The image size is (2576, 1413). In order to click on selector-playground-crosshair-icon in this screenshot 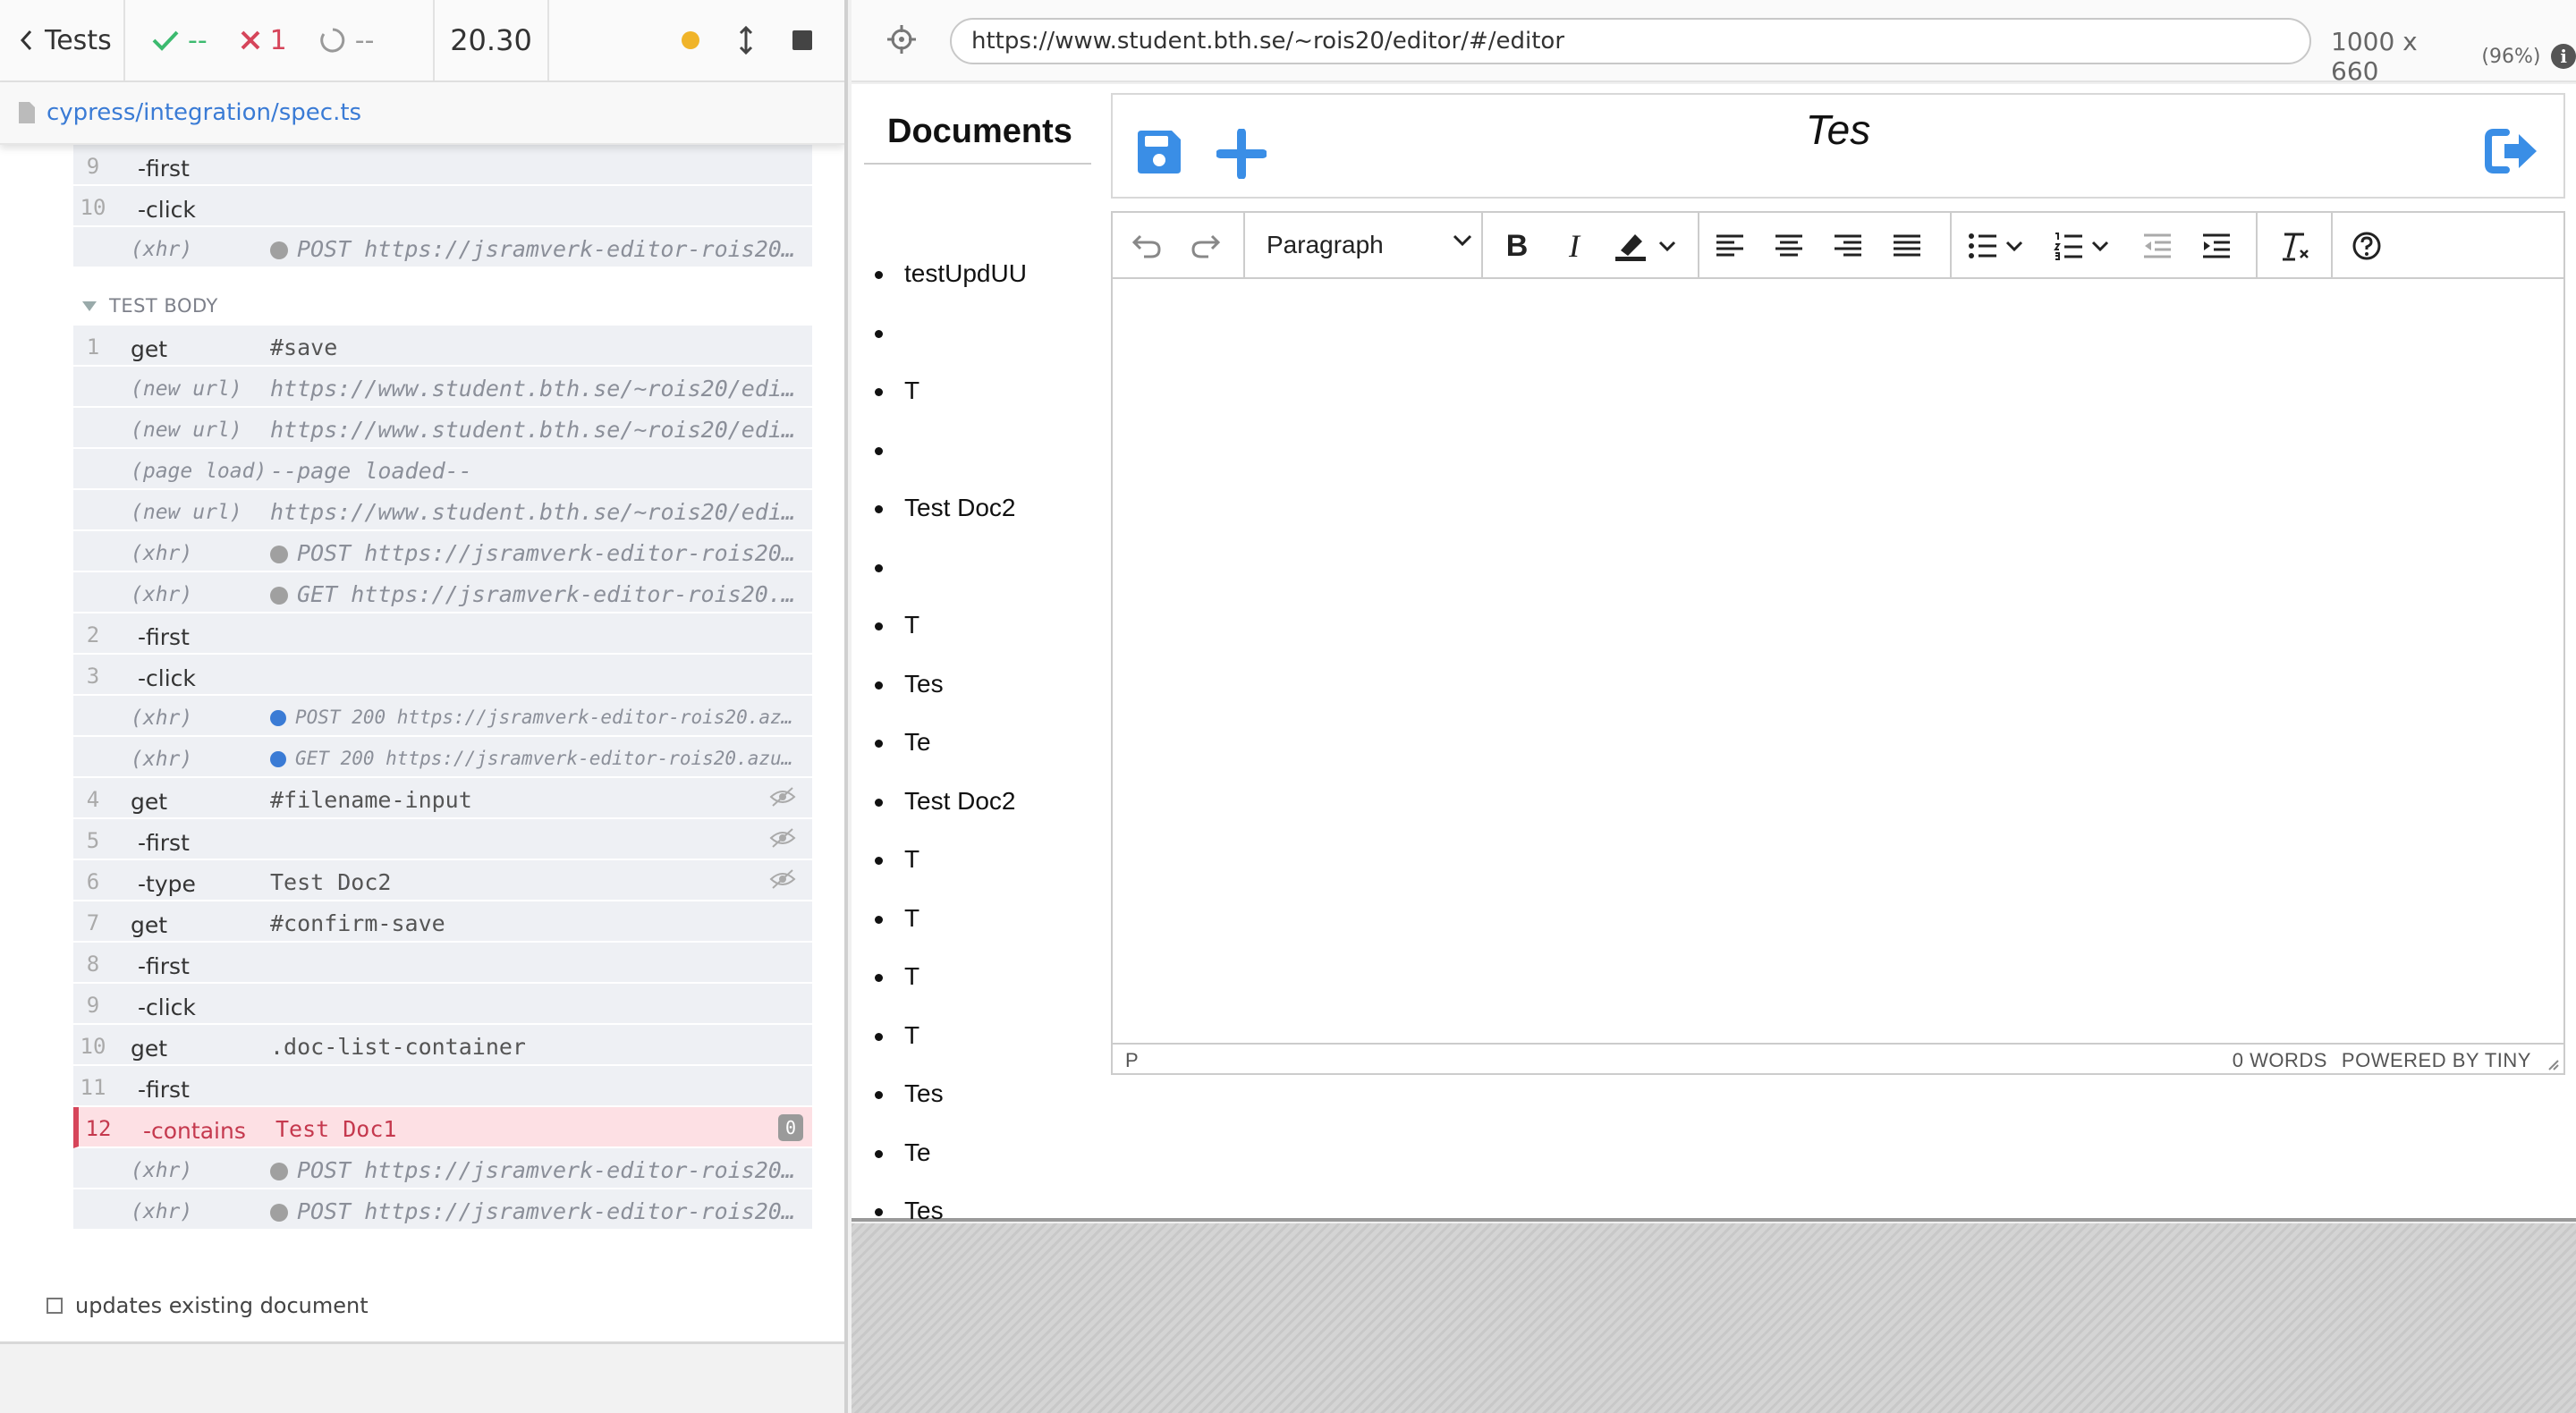, I will do `click(902, 39)`.